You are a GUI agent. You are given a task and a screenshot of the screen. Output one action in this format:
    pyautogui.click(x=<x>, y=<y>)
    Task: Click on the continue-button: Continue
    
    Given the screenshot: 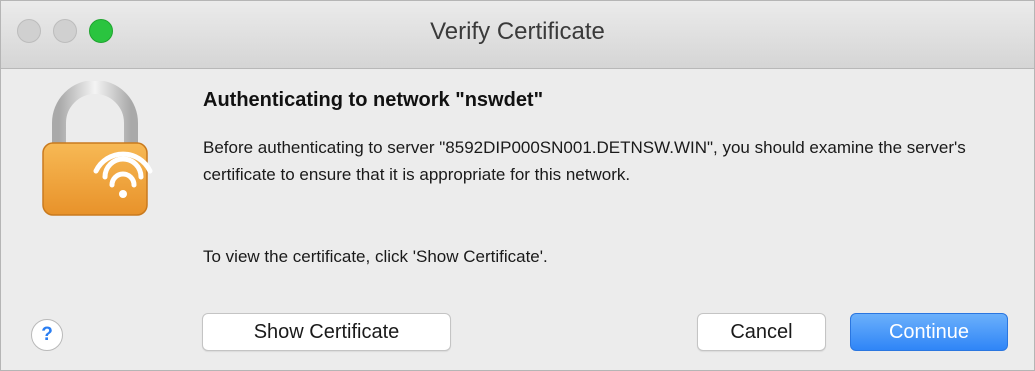 What is the action you would take?
    pyautogui.click(x=929, y=332)
    